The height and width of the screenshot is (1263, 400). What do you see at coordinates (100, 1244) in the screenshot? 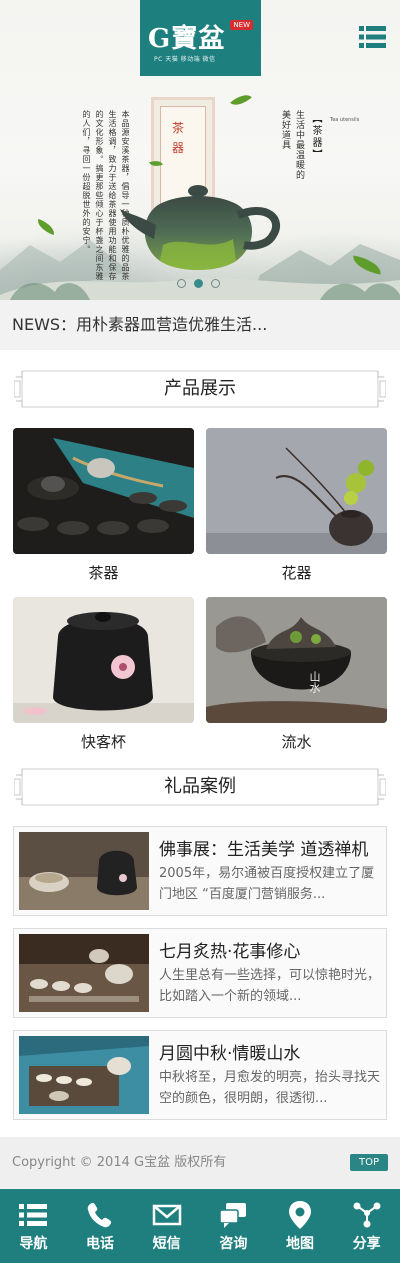
I see `nav-label: 电话` at bounding box center [100, 1244].